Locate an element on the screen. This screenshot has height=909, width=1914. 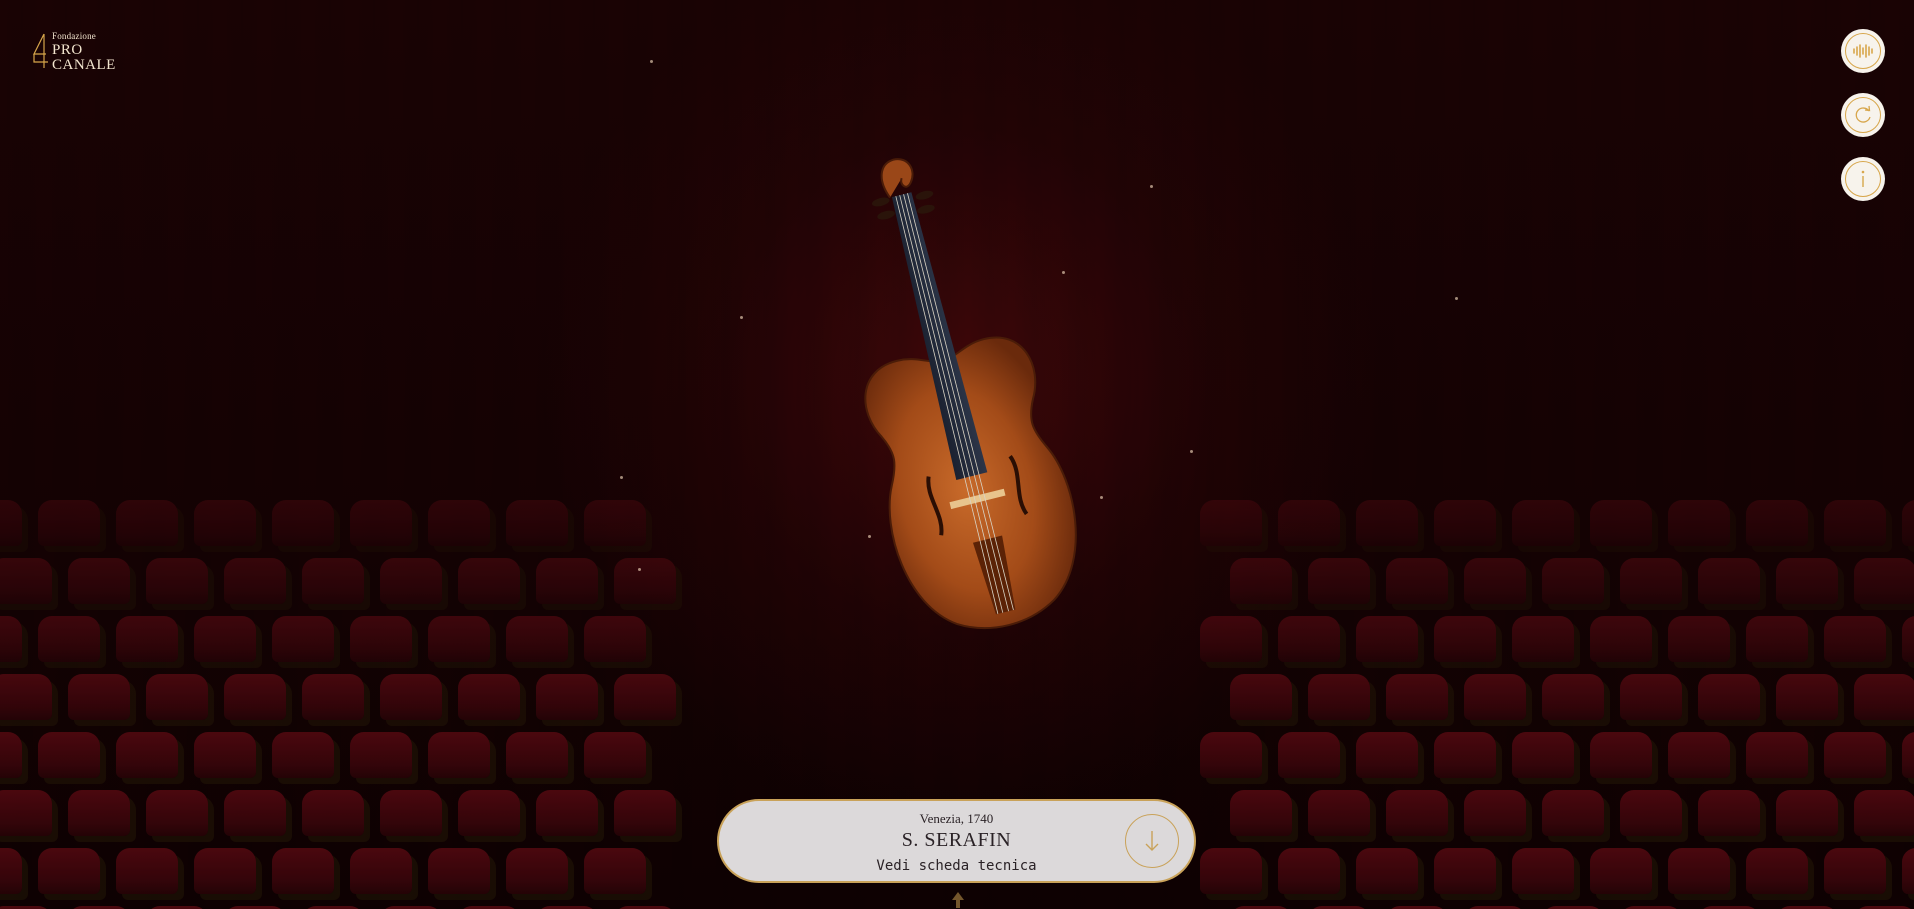
instrument-place-year: Venezia, 1740 is located at coordinates (956, 818).